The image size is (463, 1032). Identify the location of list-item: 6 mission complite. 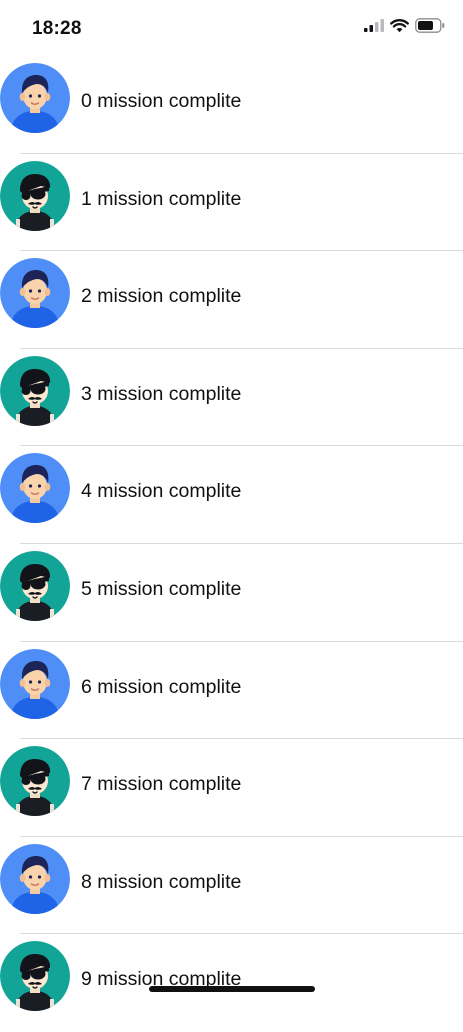
(231, 691).